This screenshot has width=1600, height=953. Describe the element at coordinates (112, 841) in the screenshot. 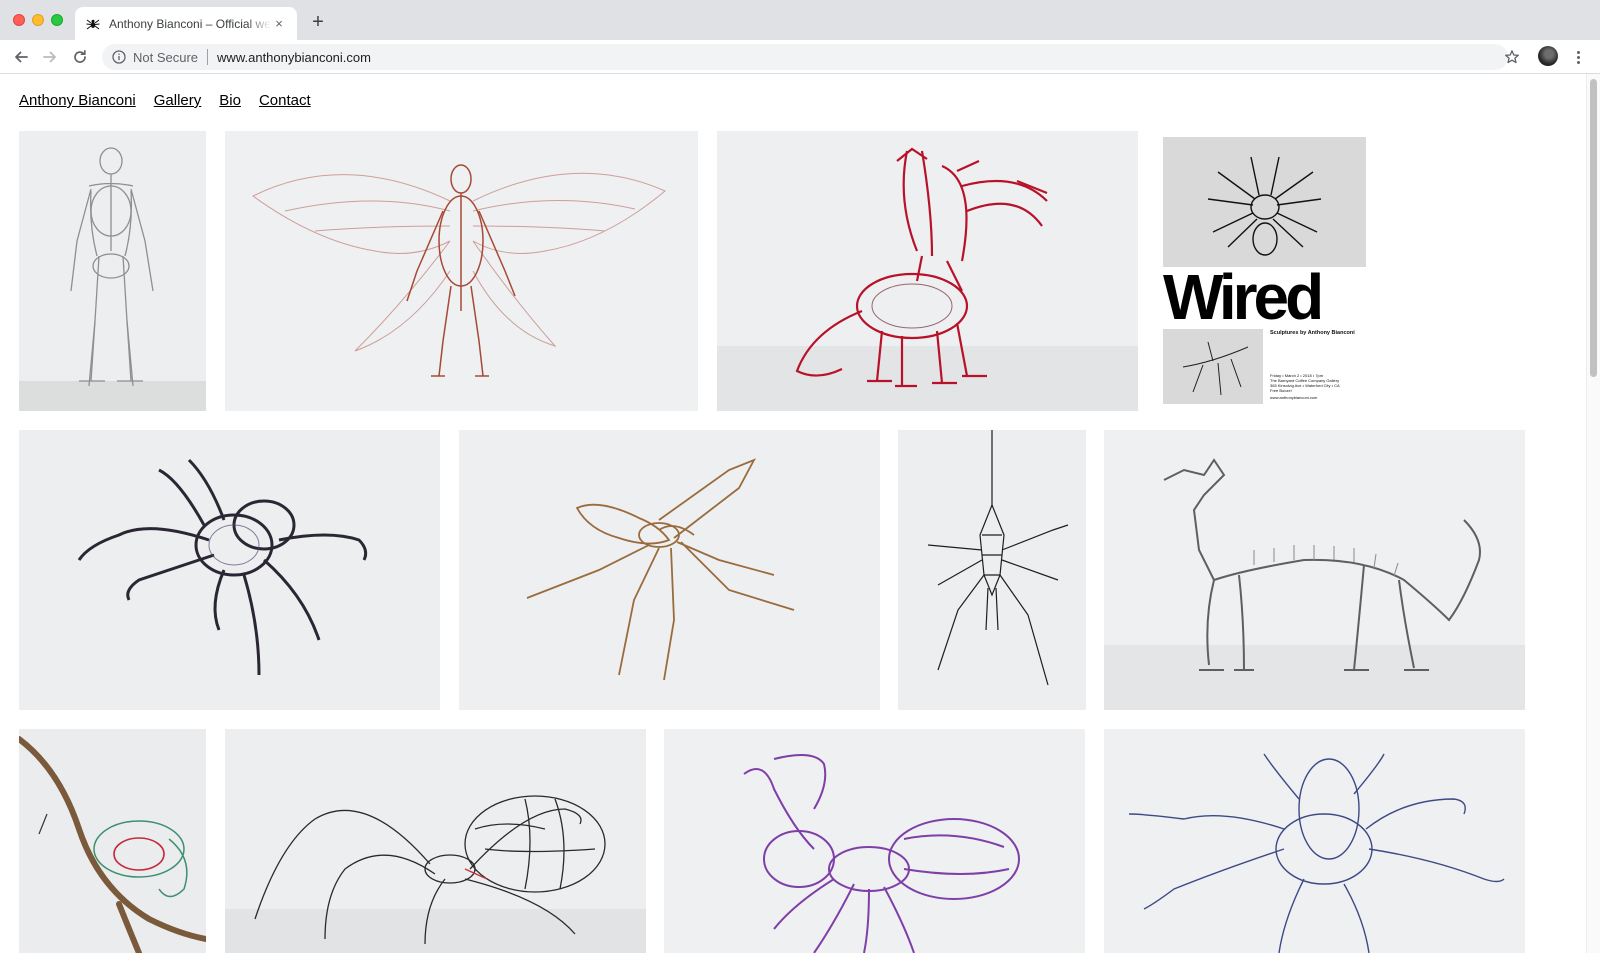

I see `gallery-thumb-chameleon` at that location.